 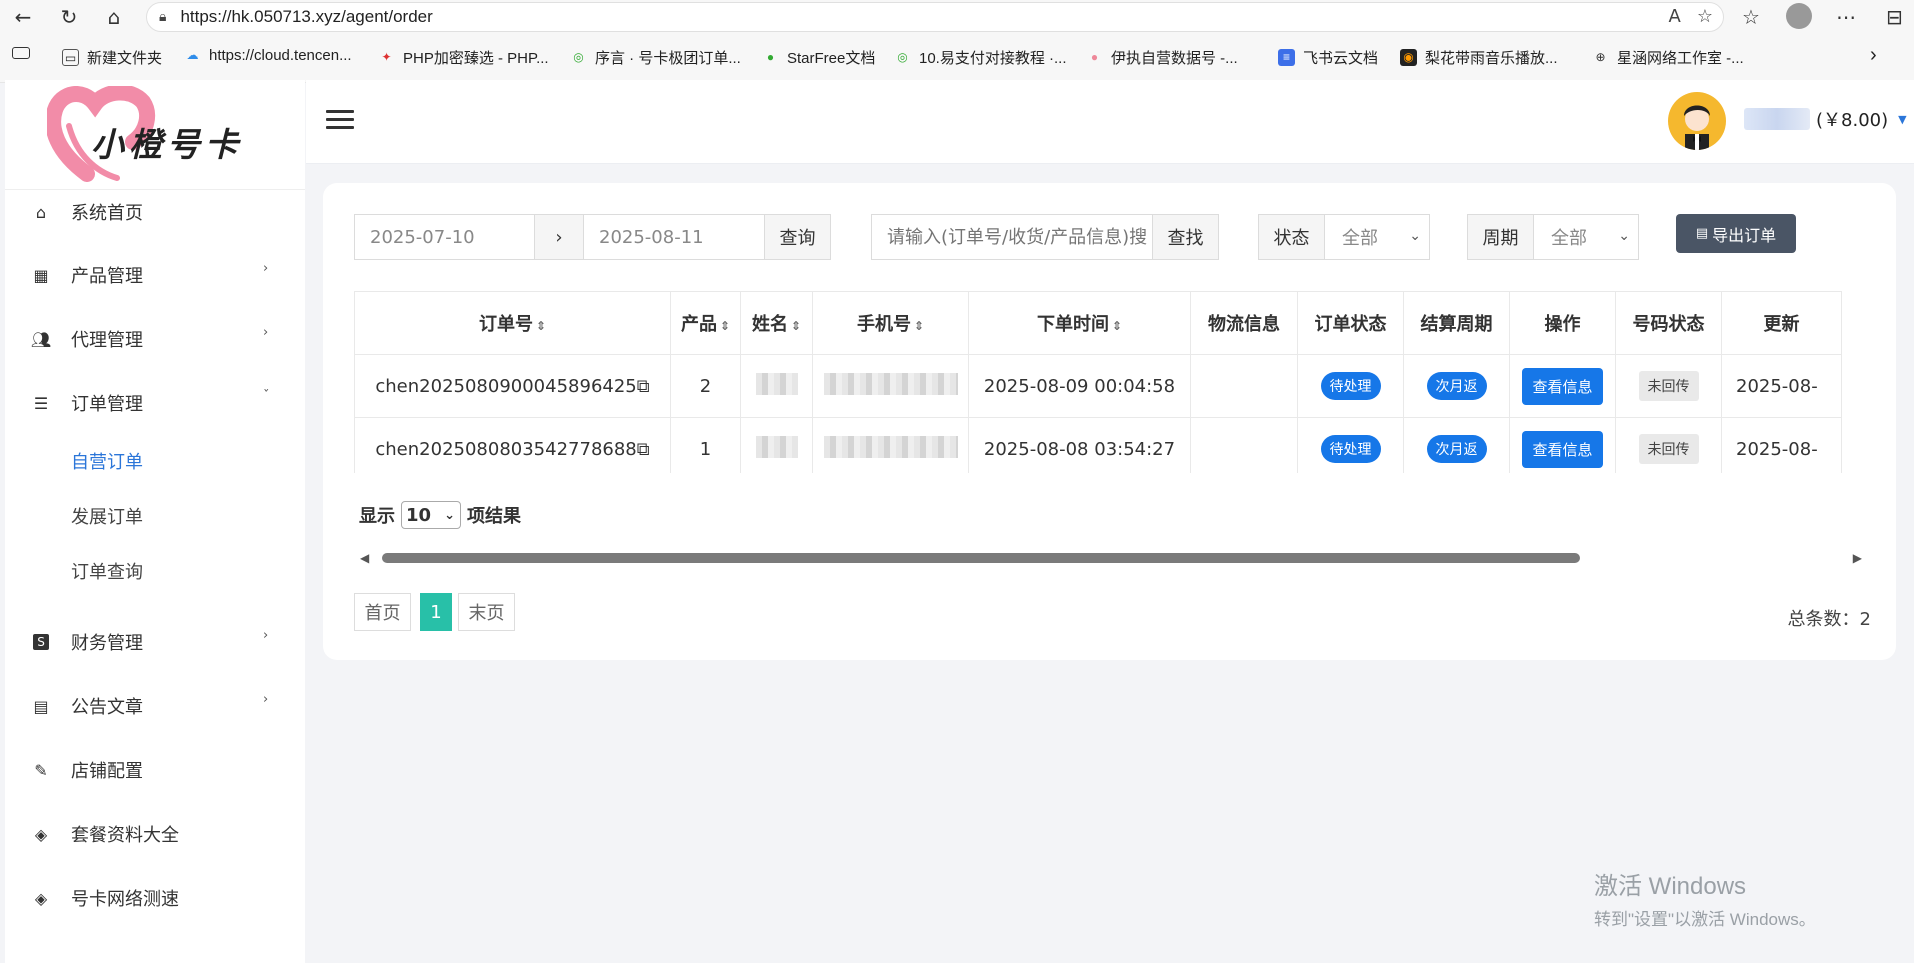 What do you see at coordinates (486, 612) in the screenshot?
I see `last-page-button: 末页` at bounding box center [486, 612].